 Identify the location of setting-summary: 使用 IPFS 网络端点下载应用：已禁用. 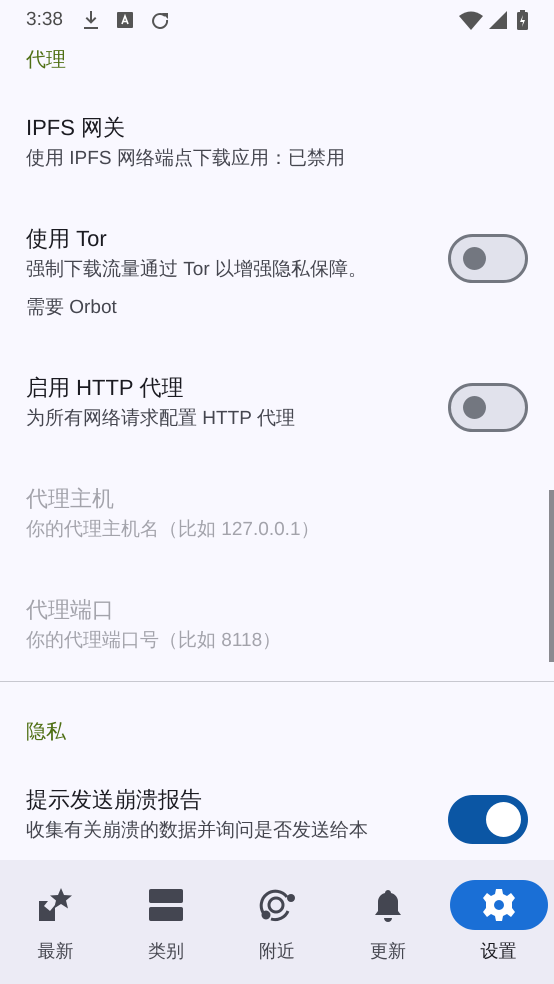
(186, 159).